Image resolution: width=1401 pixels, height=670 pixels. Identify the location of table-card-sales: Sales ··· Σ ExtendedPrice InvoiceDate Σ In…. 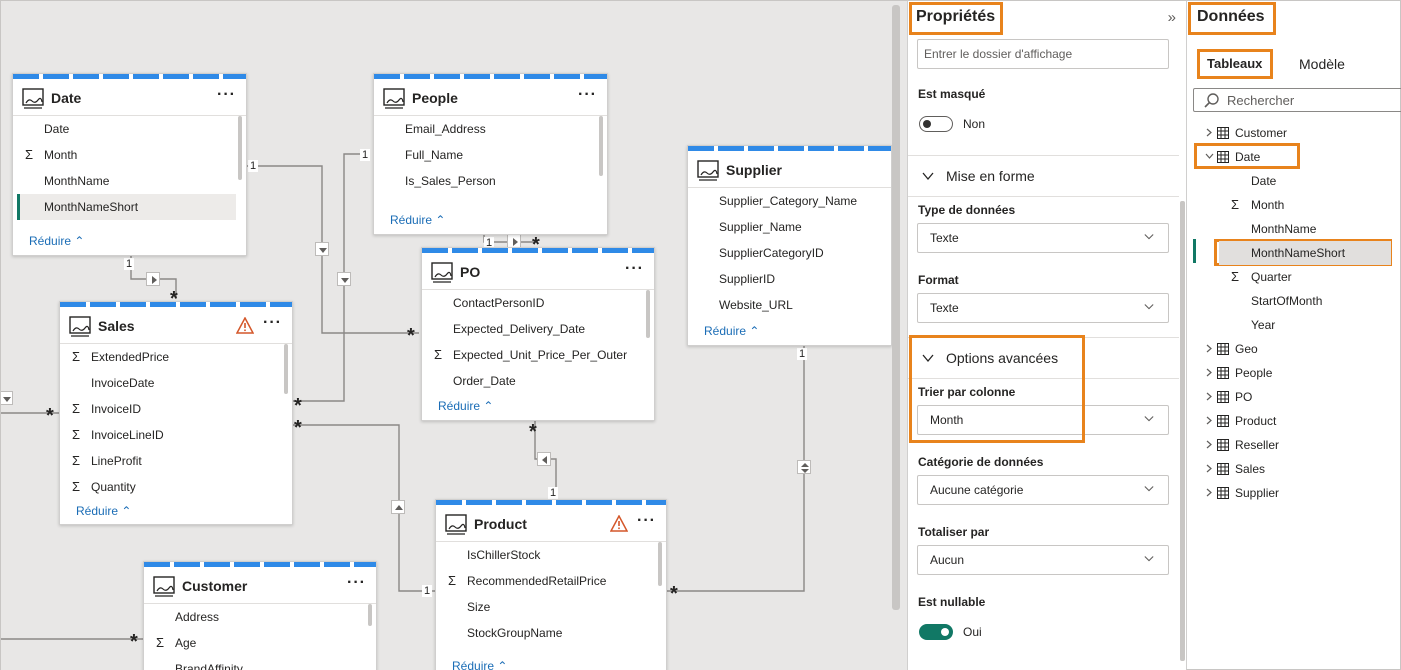
(176, 413).